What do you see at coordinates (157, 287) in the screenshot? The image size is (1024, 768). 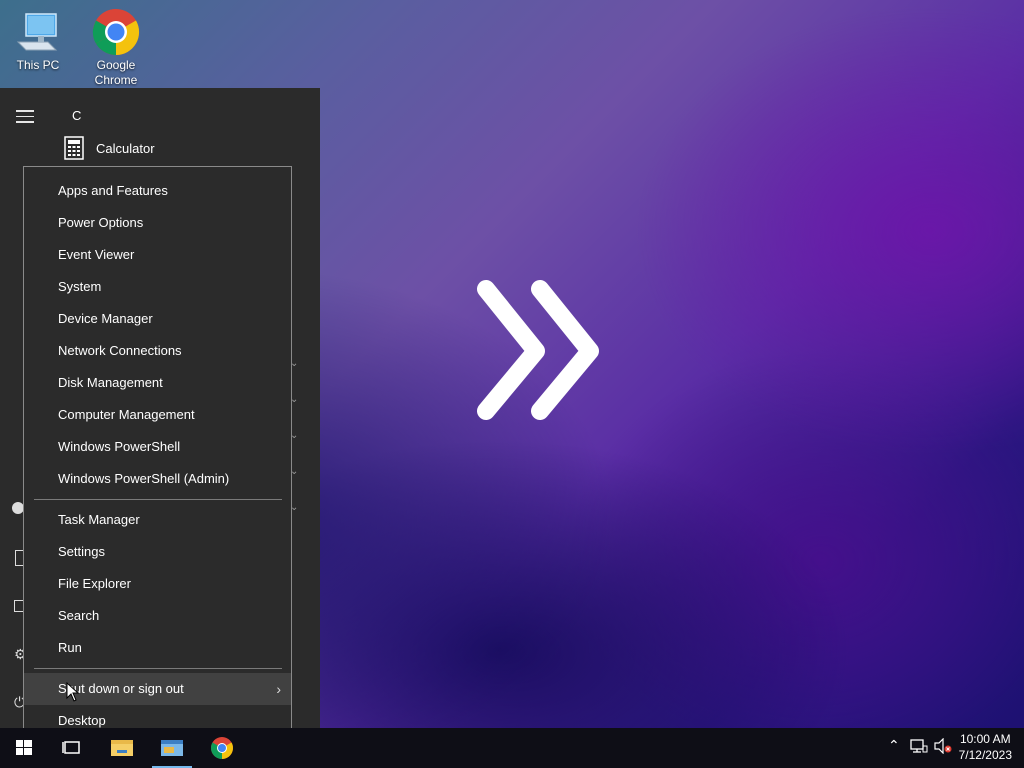 I see `menu-item-system: System` at bounding box center [157, 287].